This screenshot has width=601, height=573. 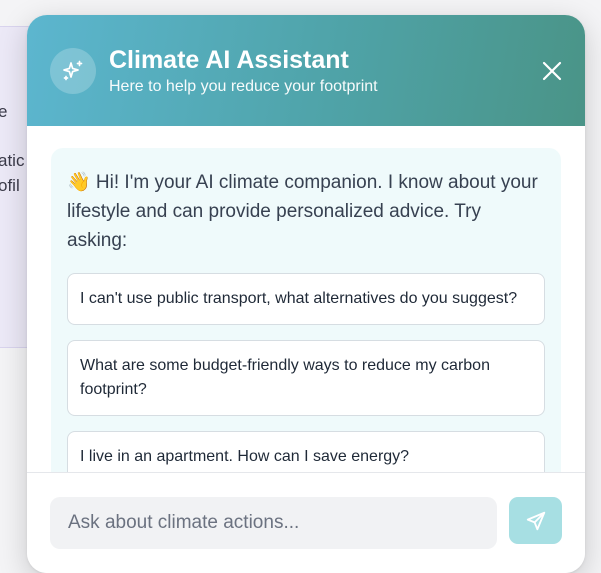 I want to click on close-icon, so click(x=552, y=70).